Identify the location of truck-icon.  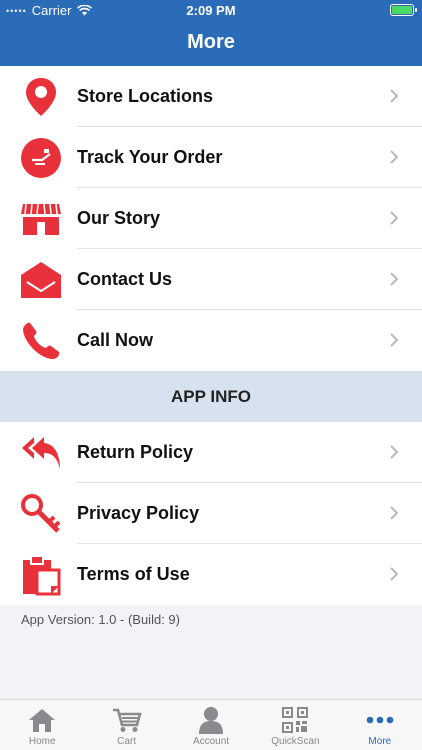
(41, 158).